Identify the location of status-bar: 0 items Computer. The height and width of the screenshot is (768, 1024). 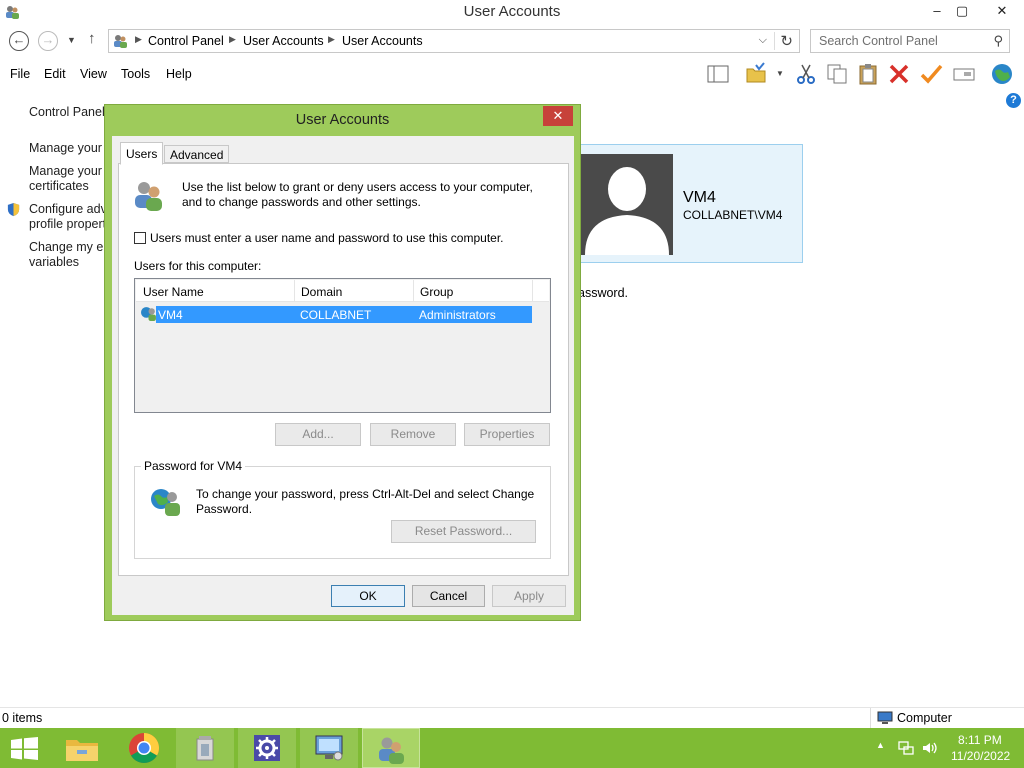
(512, 717).